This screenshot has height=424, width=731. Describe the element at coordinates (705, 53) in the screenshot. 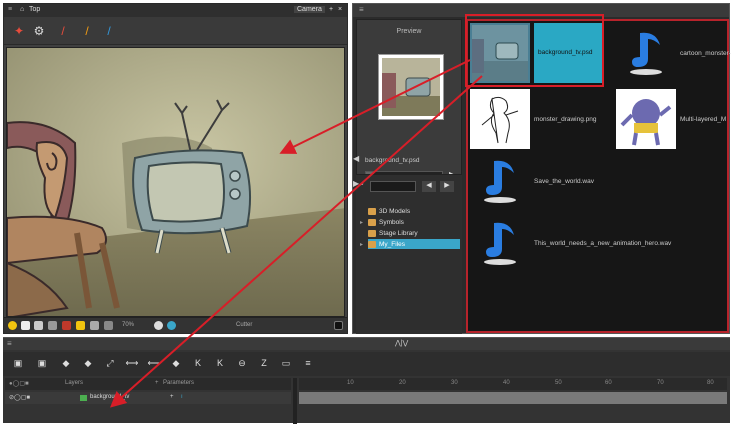

I see `file-label: cartoon_monster-0` at that location.